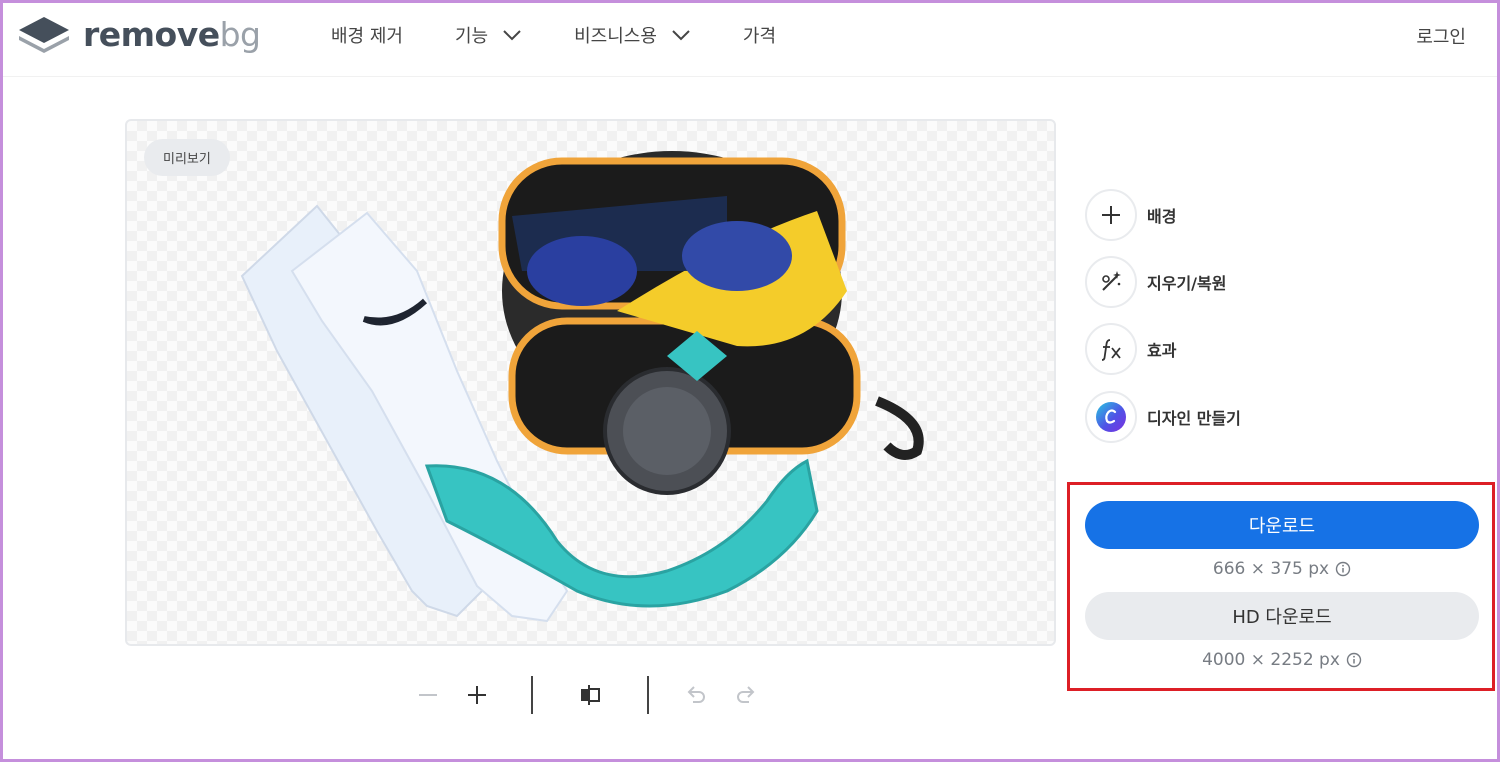 The width and height of the screenshot is (1500, 762). What do you see at coordinates (1111, 215) in the screenshot?
I see `plus-icon` at bounding box center [1111, 215].